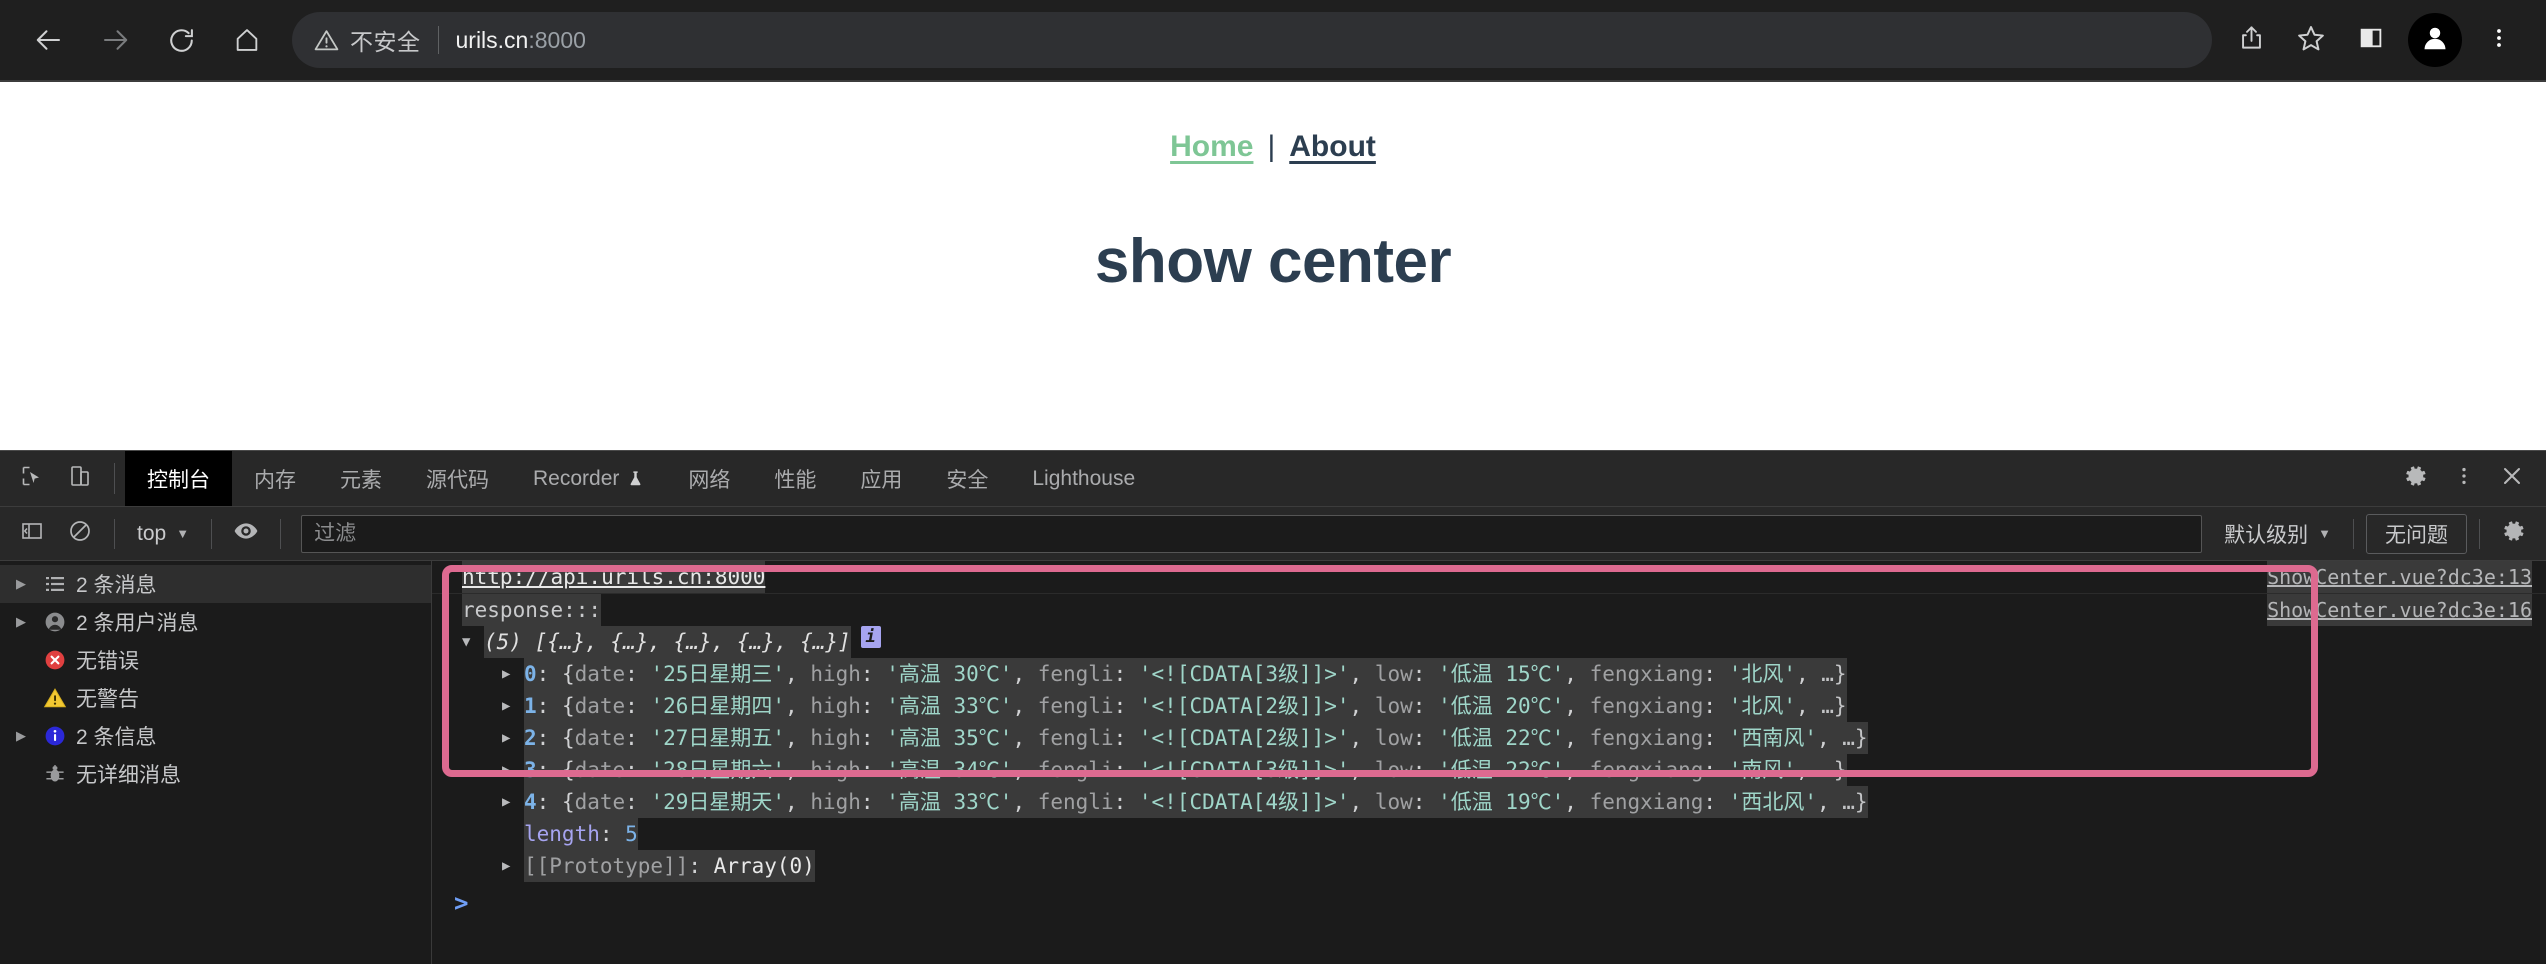  Describe the element at coordinates (178, 478) in the screenshot. I see `tab-console: 控制台` at that location.